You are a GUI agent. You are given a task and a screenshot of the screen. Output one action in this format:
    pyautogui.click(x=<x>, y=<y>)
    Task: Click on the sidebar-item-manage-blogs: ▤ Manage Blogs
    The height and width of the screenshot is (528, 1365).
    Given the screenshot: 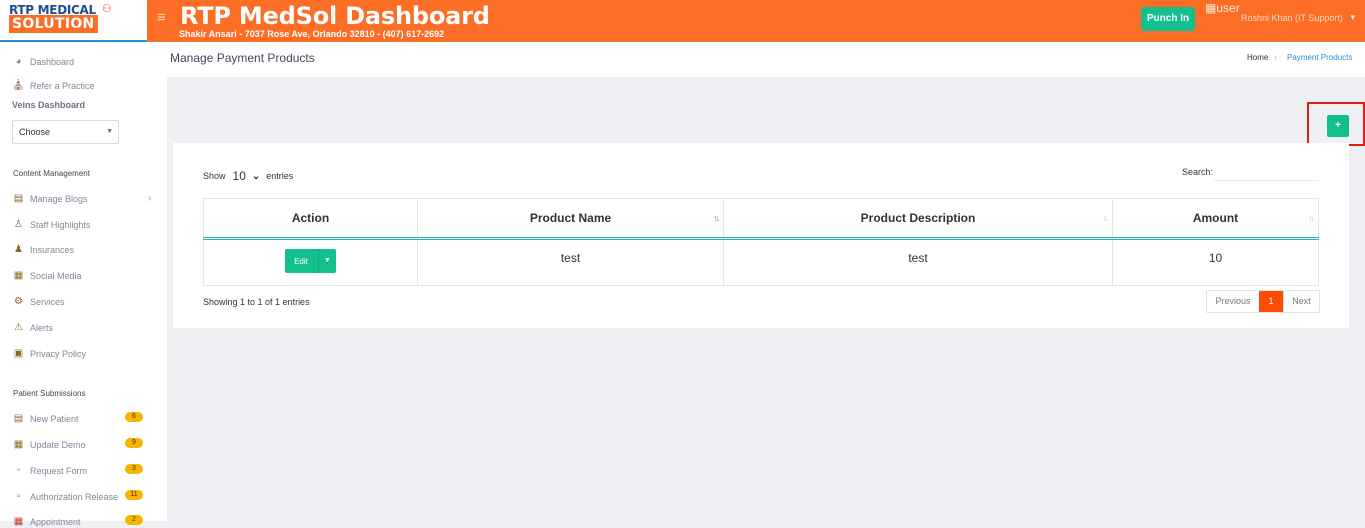 What is the action you would take?
    pyautogui.click(x=50, y=198)
    